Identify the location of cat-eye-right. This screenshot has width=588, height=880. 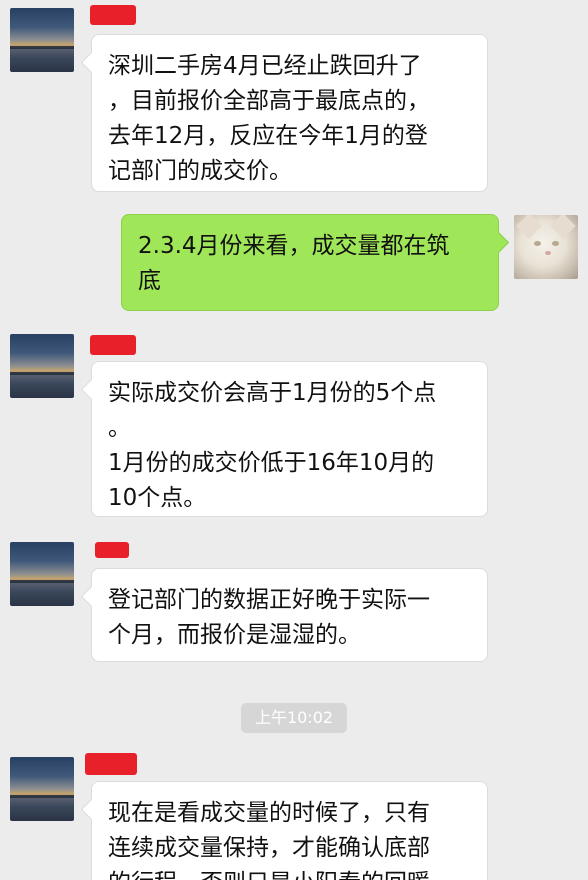
(555, 243).